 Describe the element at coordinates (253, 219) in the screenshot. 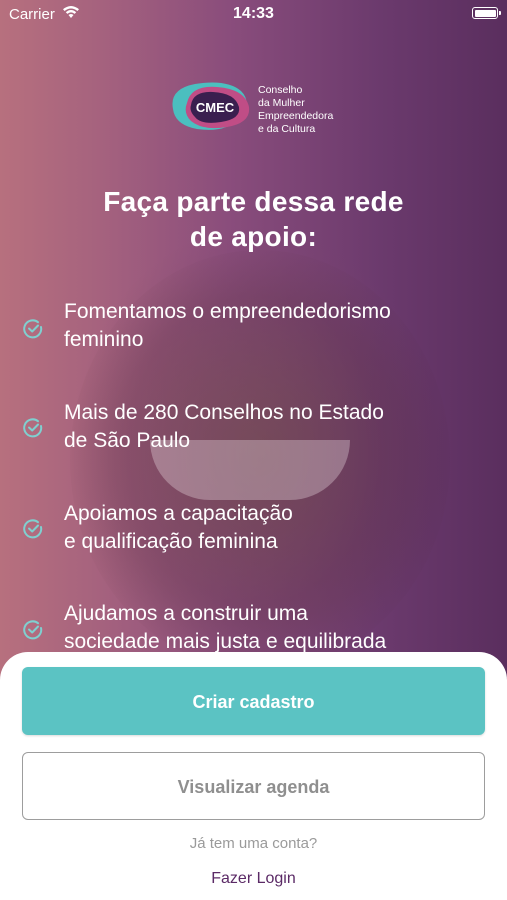

I see `page-title: Faça parte dessa rede de apoio:` at that location.